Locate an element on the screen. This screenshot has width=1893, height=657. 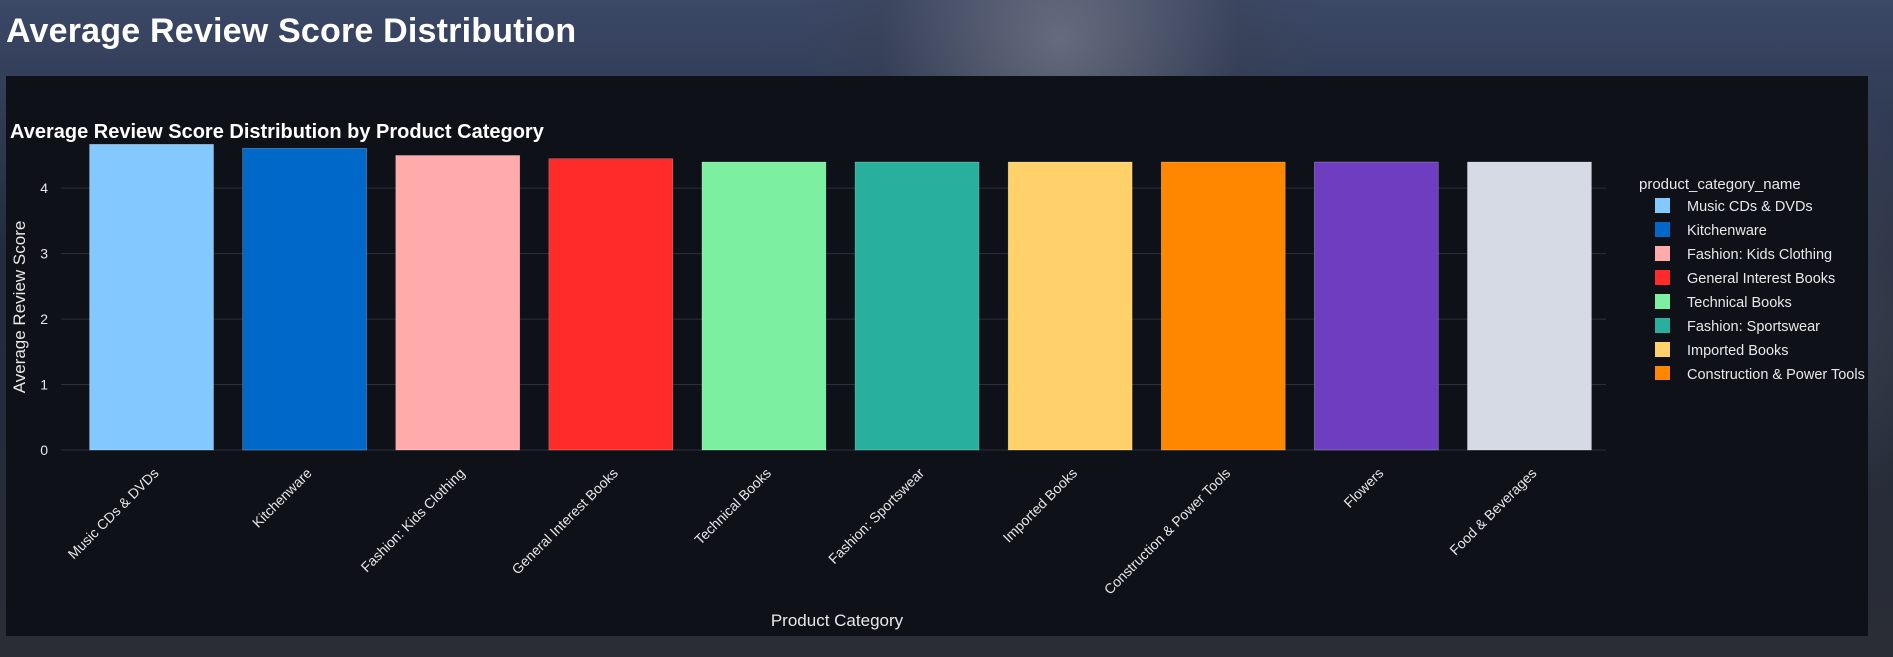
legend-label: Construction & Power Tools is located at coordinates (1776, 375).